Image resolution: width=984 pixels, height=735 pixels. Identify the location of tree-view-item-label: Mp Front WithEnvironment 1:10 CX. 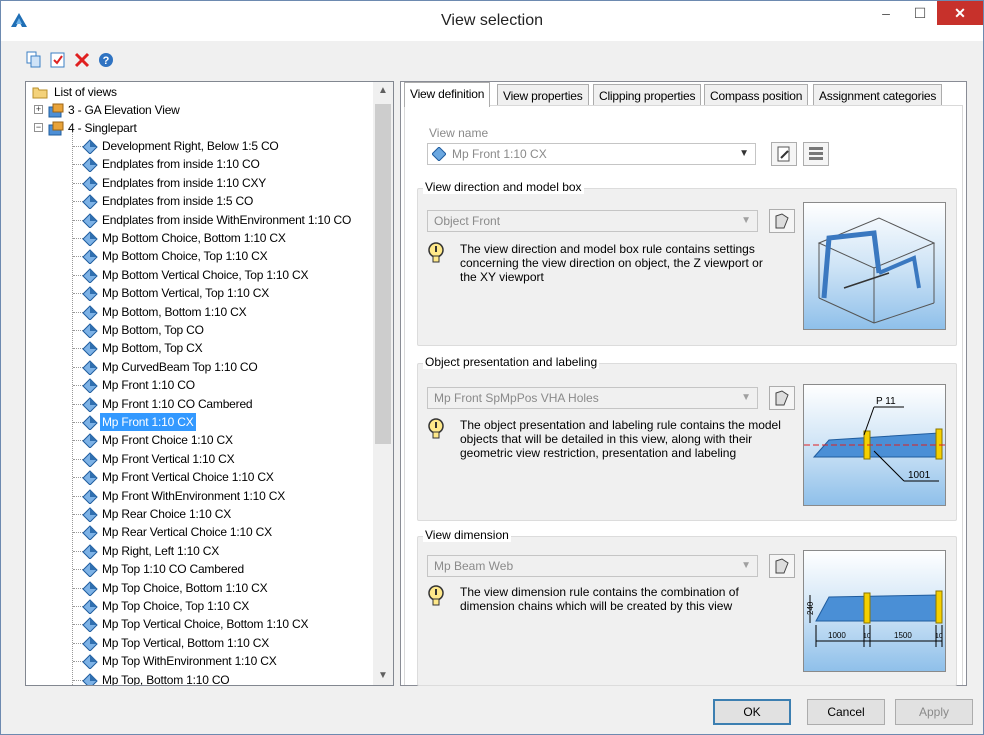
(194, 495).